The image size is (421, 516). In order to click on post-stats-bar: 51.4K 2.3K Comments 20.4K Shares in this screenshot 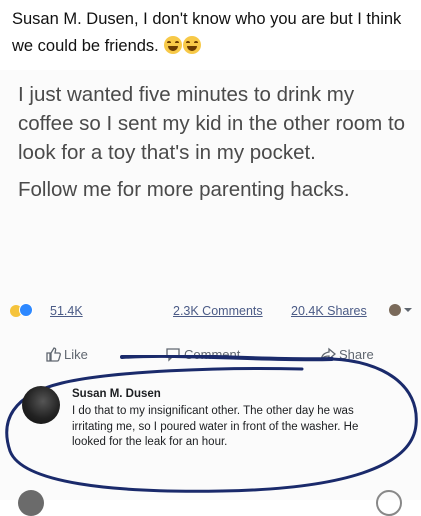, I will do `click(212, 313)`.